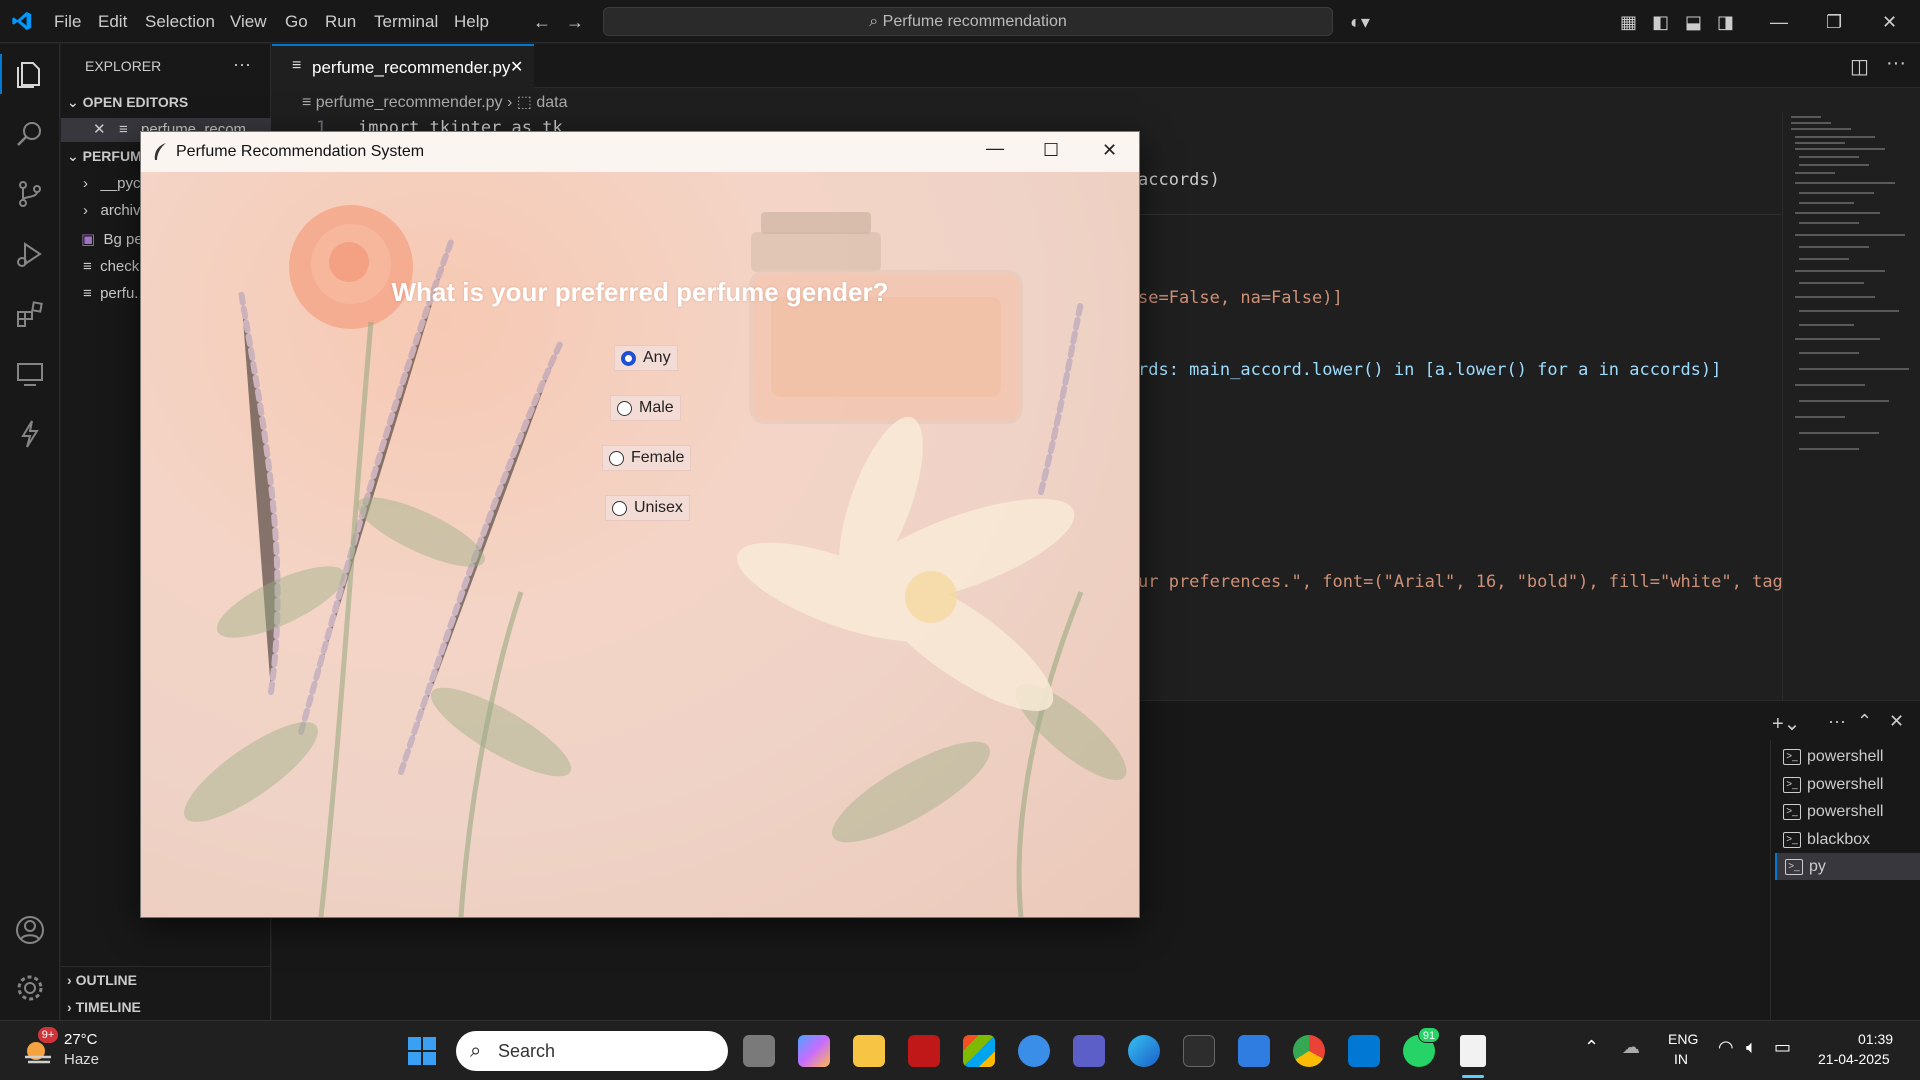  Describe the element at coordinates (340, 22) in the screenshot. I see `menu-run: Run` at that location.